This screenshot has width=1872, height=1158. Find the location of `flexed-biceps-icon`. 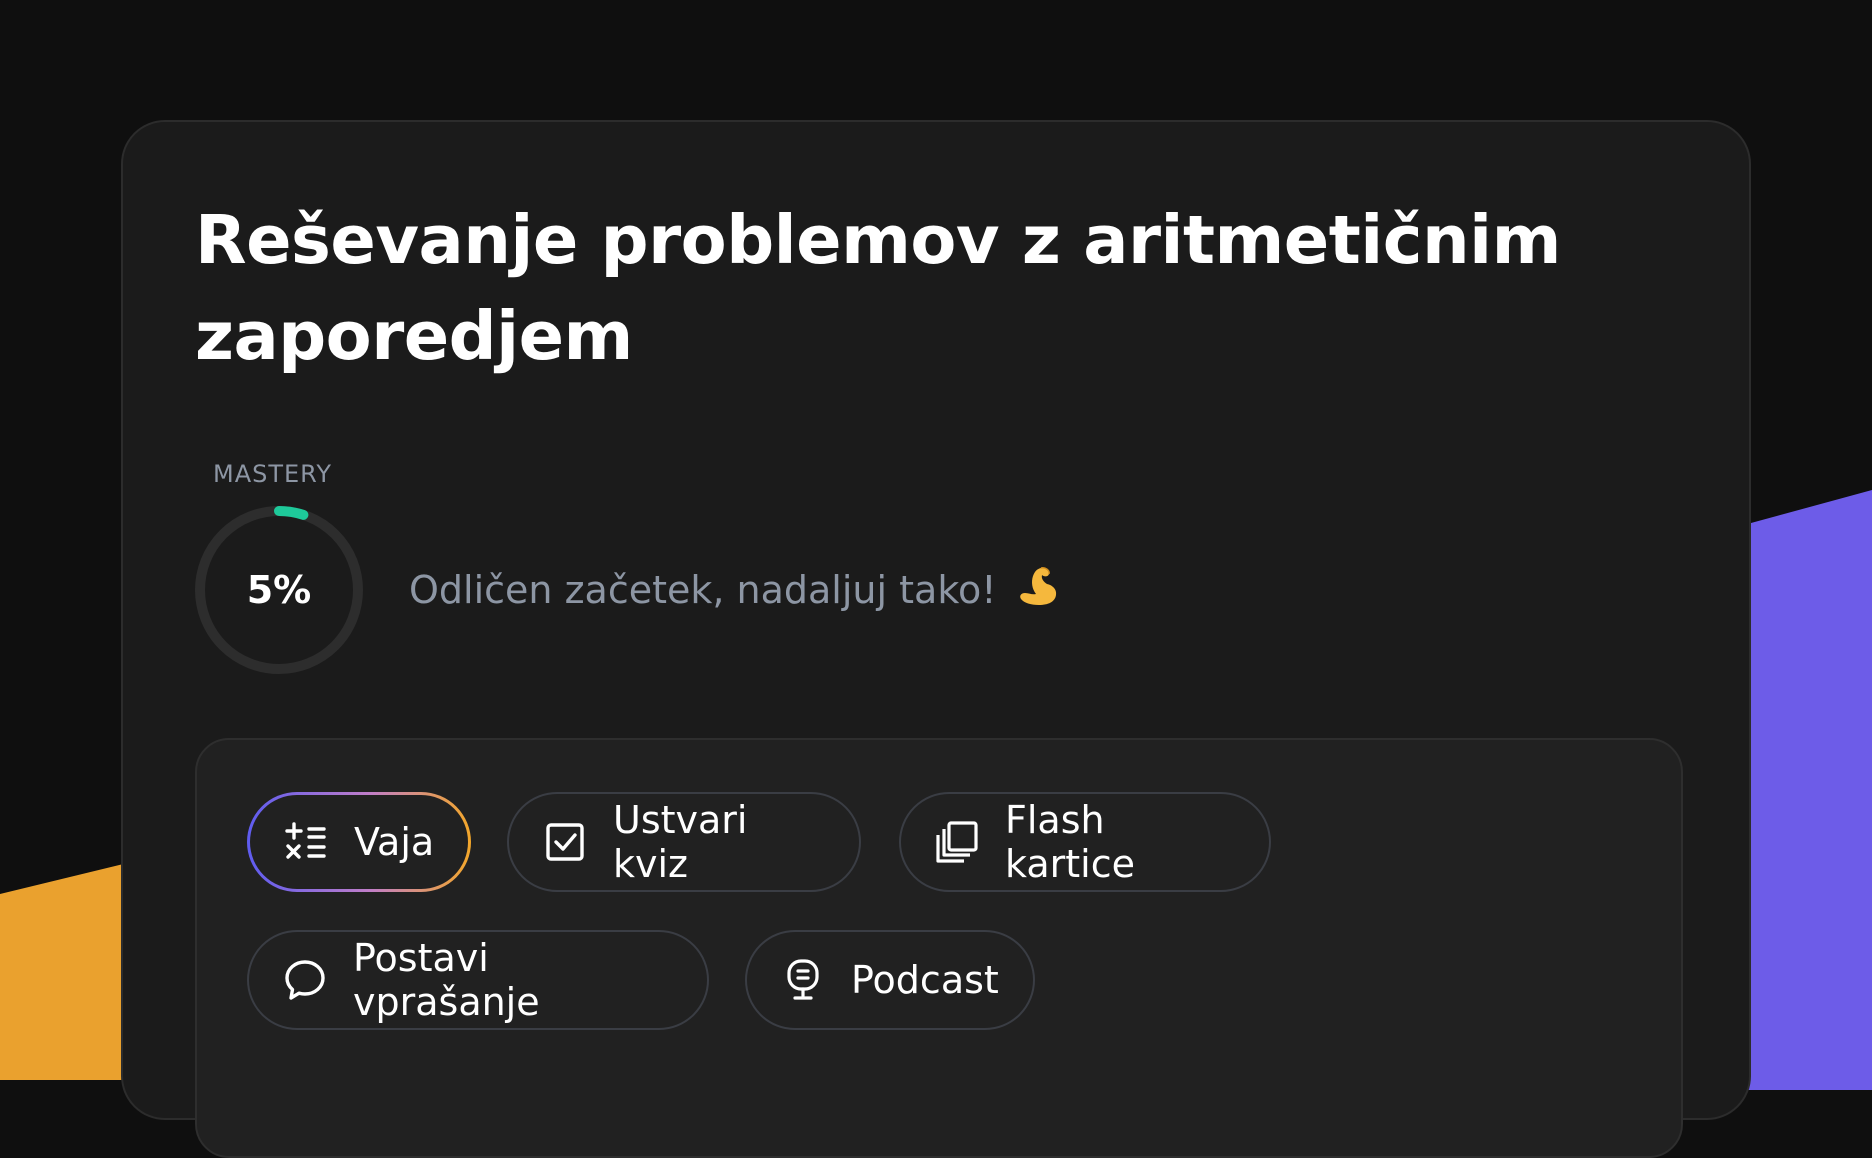

flexed-biceps-icon is located at coordinates (1037, 586).